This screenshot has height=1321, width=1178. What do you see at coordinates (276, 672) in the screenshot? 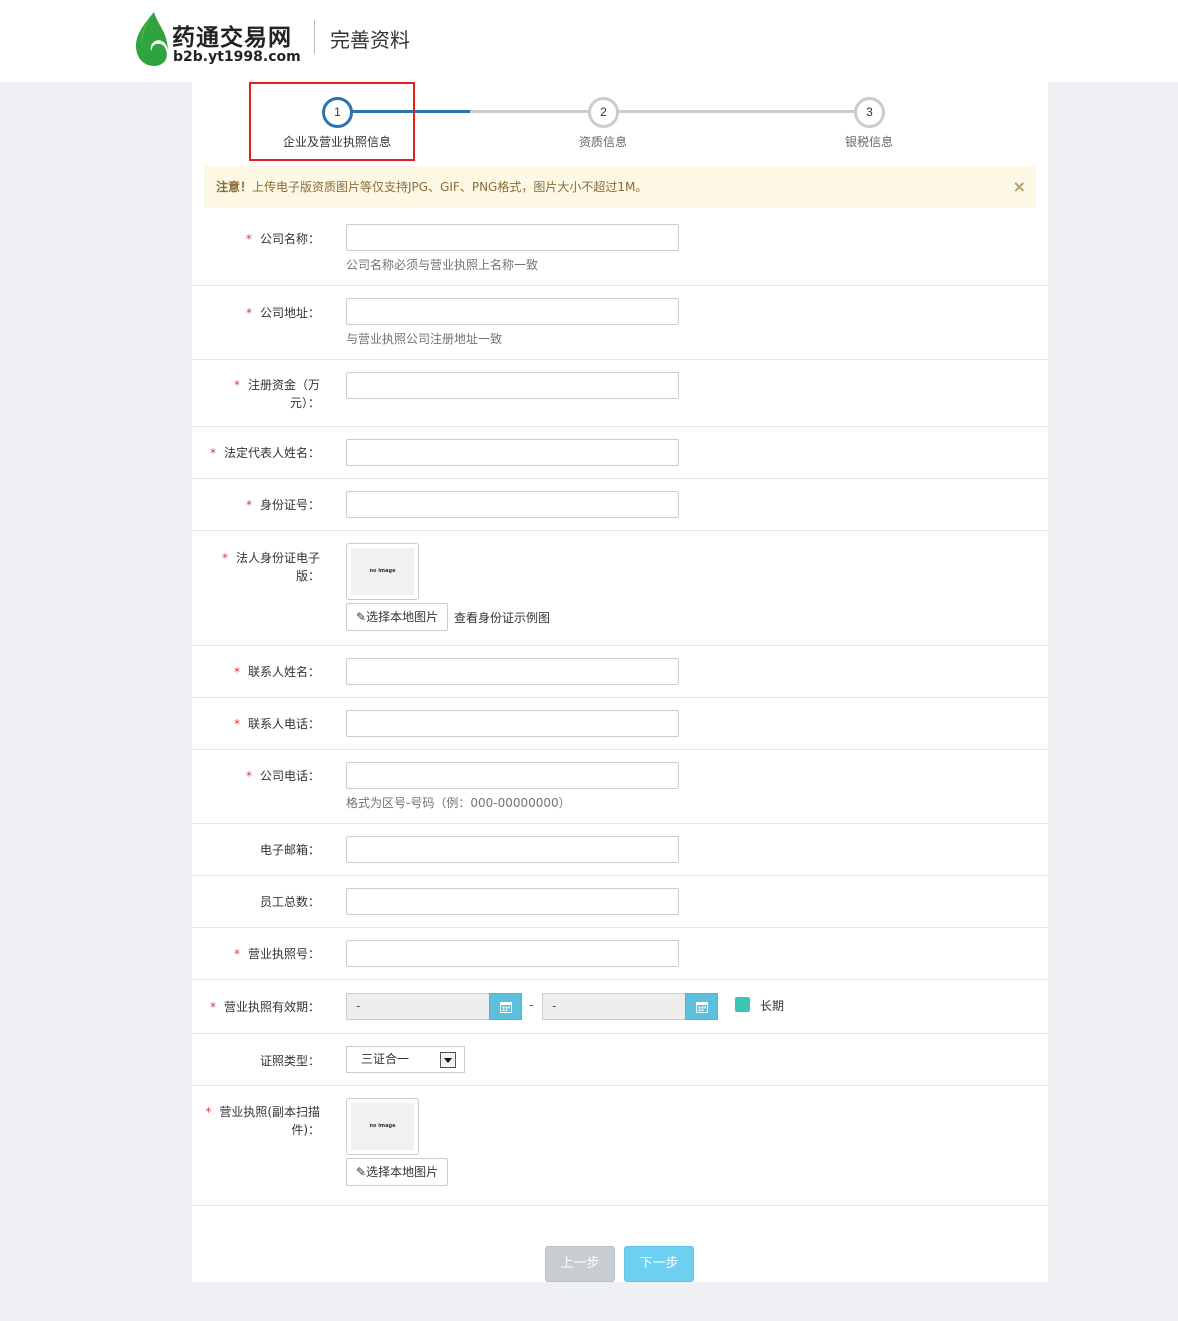
I see `contact-name-label: * 联系人姓名：` at bounding box center [276, 672].